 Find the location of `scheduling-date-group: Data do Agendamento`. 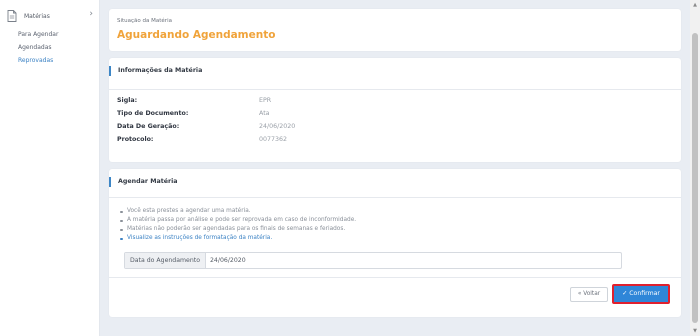

scheduling-date-group: Data do Agendamento is located at coordinates (373, 260).